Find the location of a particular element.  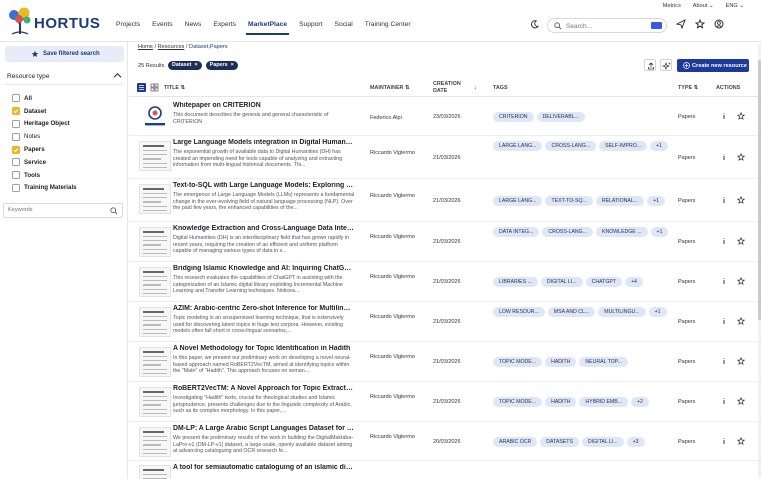

filter-option: Training Materials is located at coordinates (44, 188).